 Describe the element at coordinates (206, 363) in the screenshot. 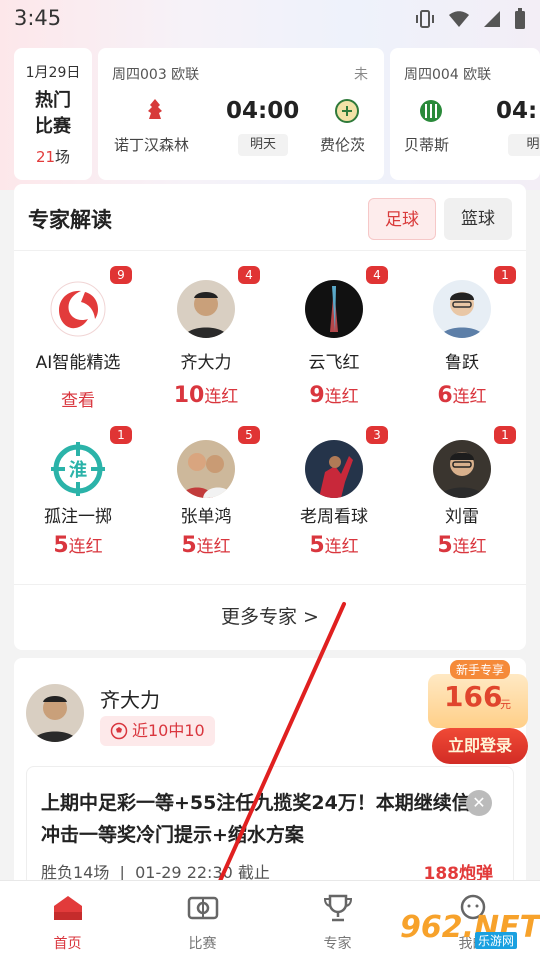

I see `expert-name: 齐大力` at that location.